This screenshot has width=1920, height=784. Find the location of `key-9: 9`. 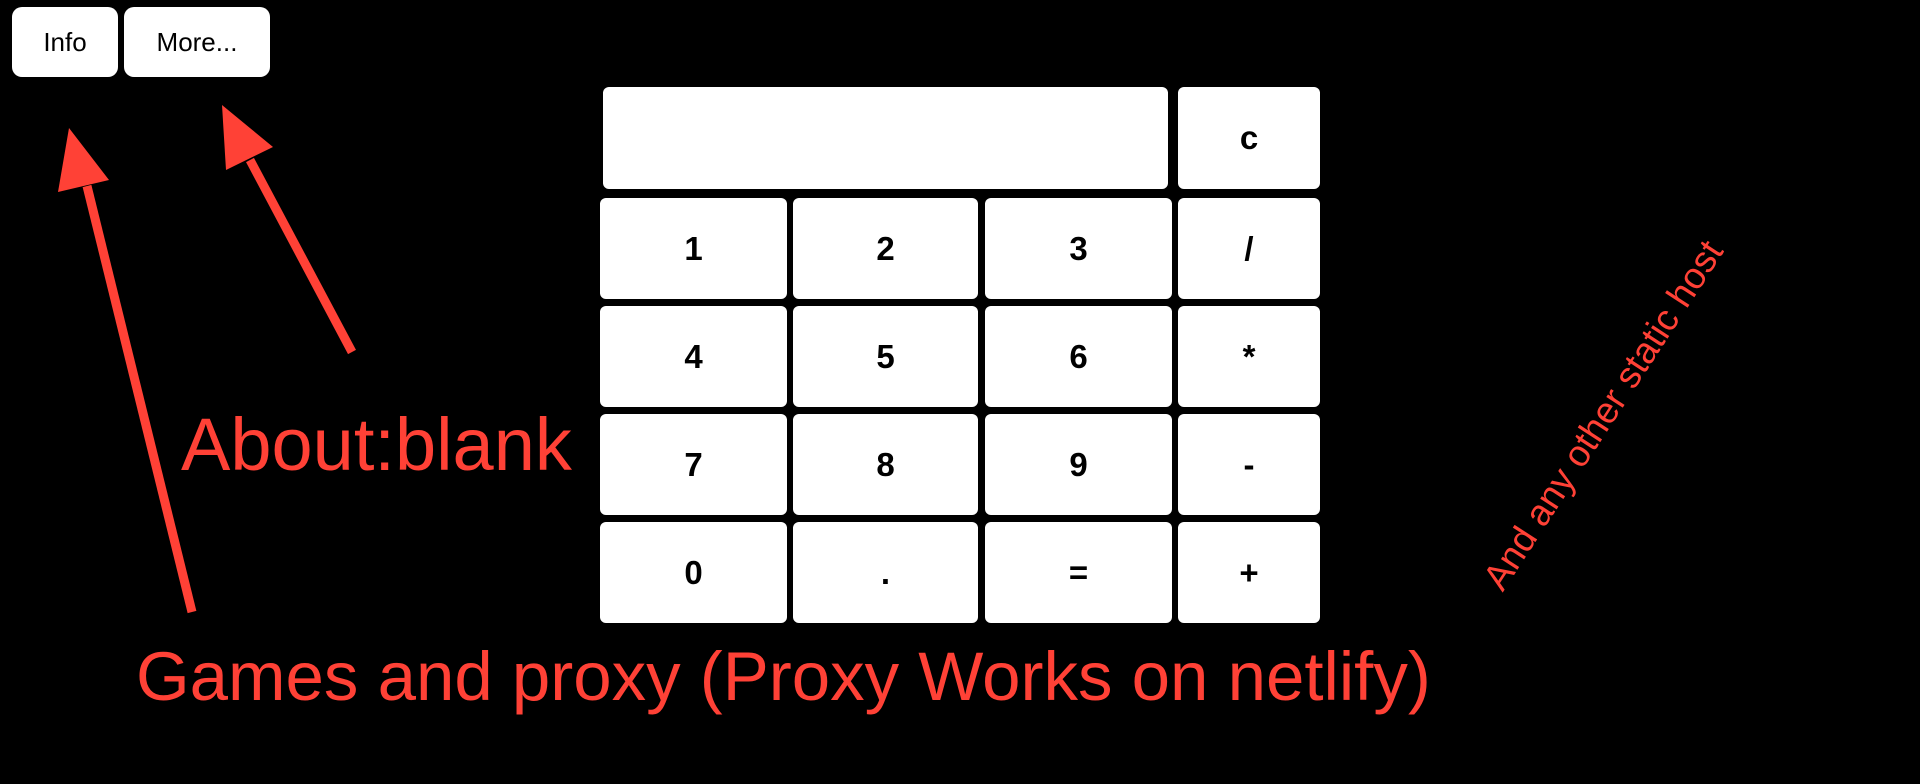

key-9: 9 is located at coordinates (1078, 464).